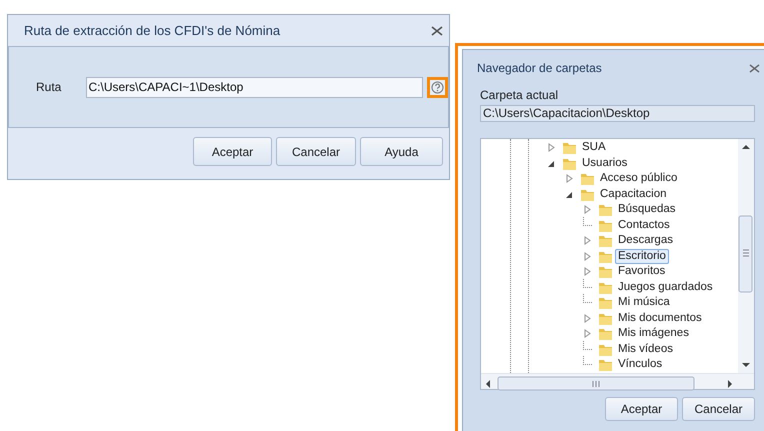 The width and height of the screenshot is (764, 431). I want to click on vertical-scrollbar, so click(746, 256).